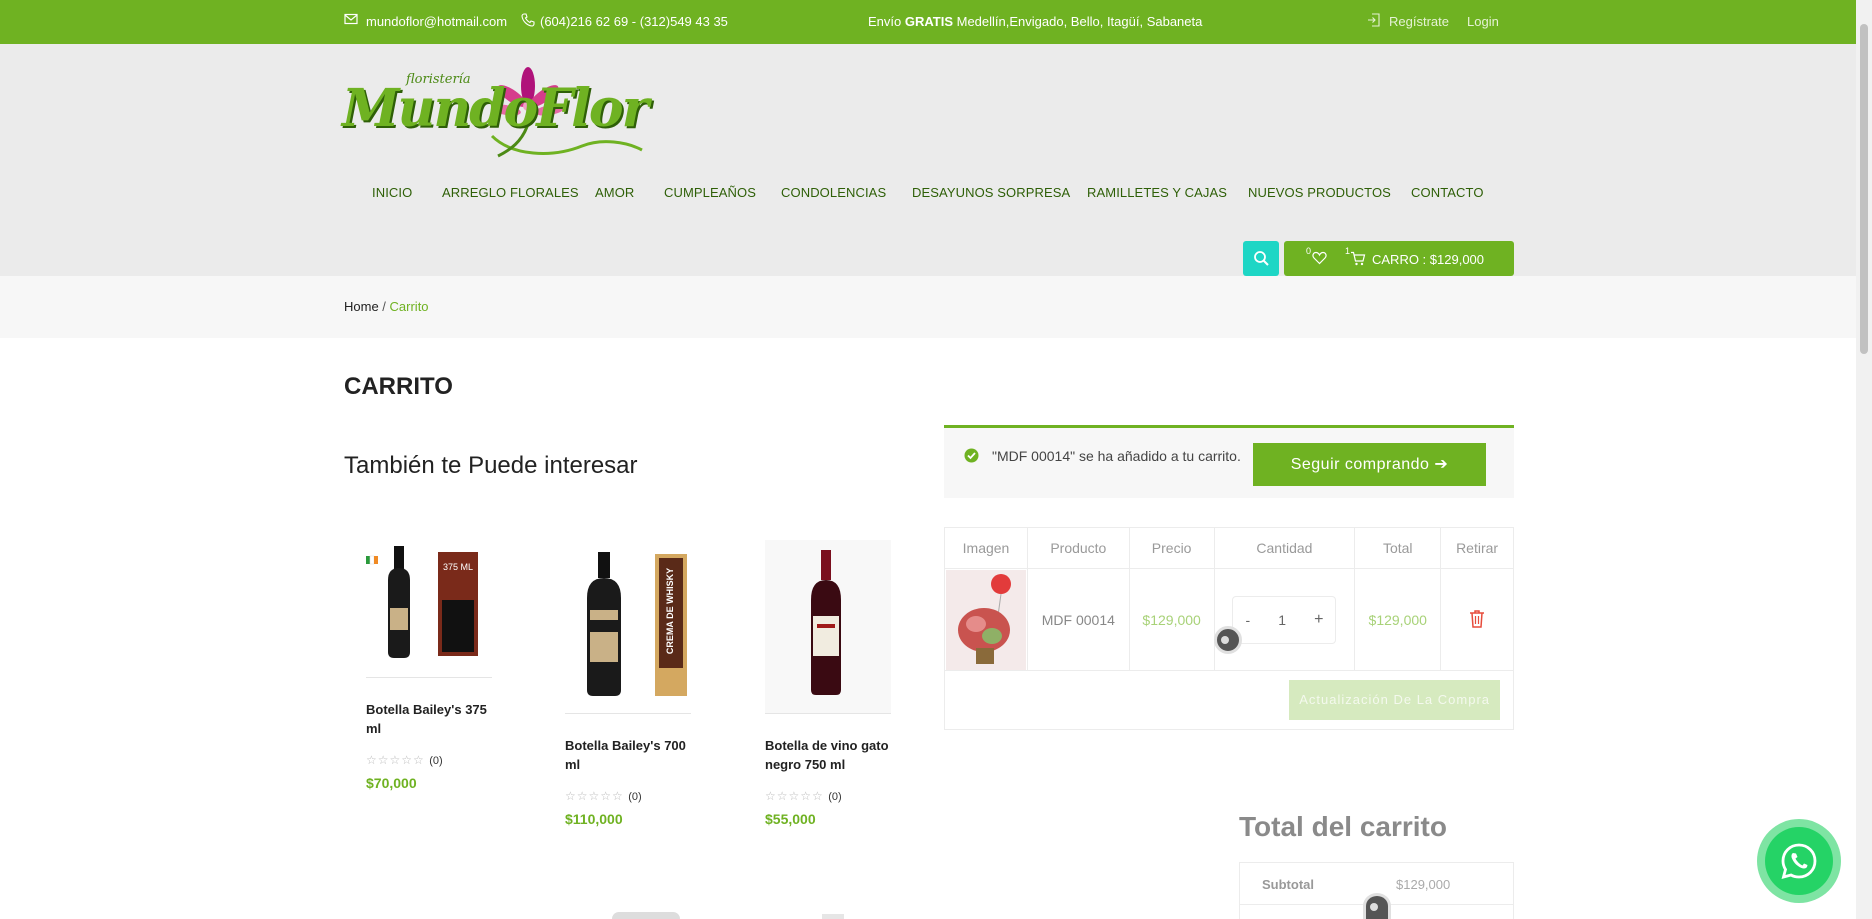 This screenshot has width=1872, height=919. I want to click on product-image: 375 ML, so click(429, 609).